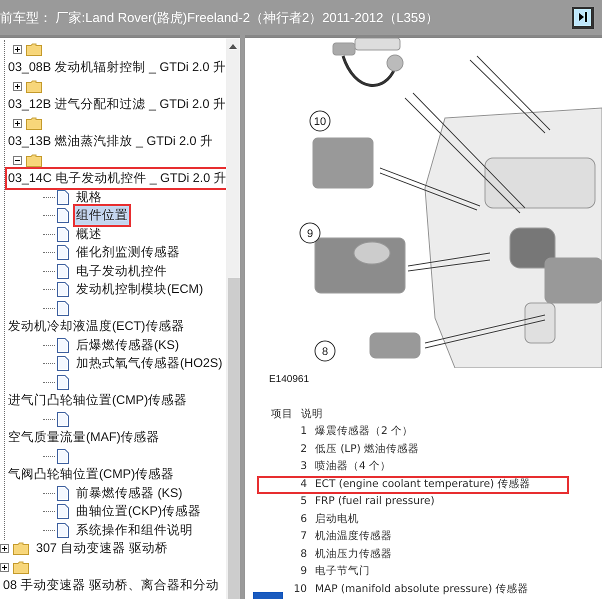 The width and height of the screenshot is (602, 599). What do you see at coordinates (233, 46) in the screenshot?
I see `scroll-up-icon` at bounding box center [233, 46].